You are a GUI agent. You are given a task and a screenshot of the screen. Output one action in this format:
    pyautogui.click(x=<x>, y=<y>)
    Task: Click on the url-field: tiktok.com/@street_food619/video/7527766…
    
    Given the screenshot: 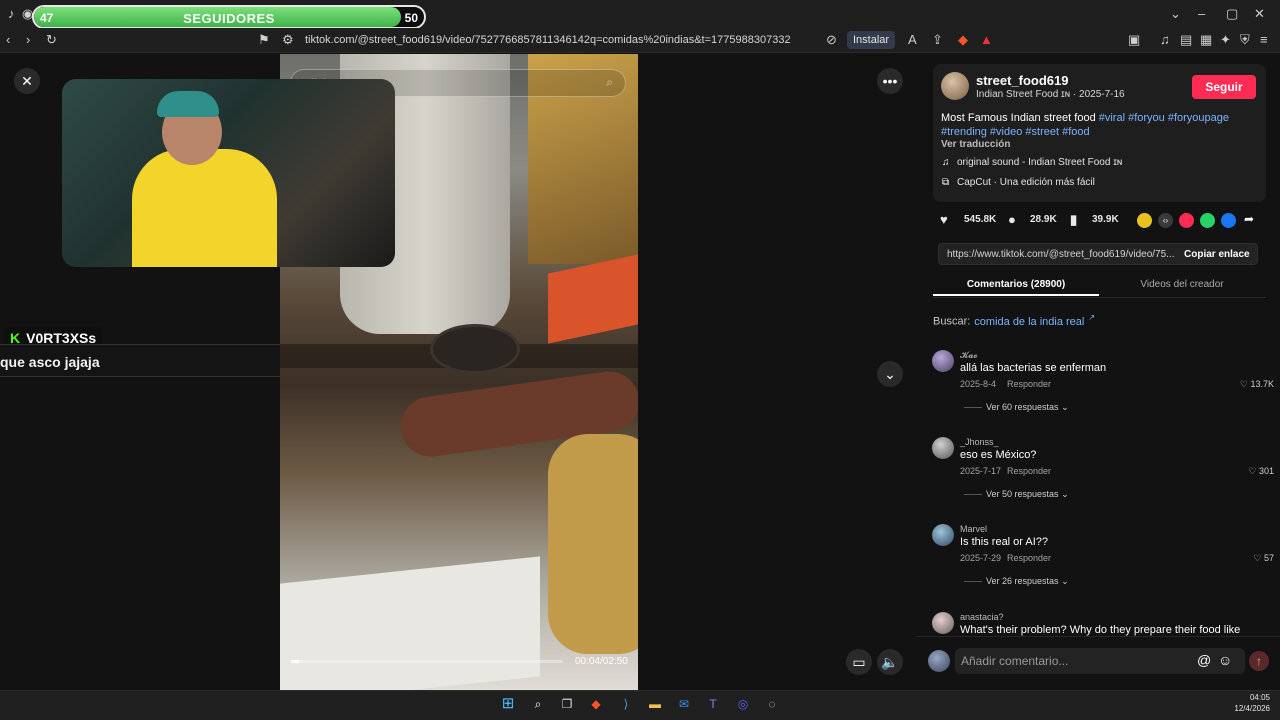 What is the action you would take?
    pyautogui.click(x=548, y=40)
    